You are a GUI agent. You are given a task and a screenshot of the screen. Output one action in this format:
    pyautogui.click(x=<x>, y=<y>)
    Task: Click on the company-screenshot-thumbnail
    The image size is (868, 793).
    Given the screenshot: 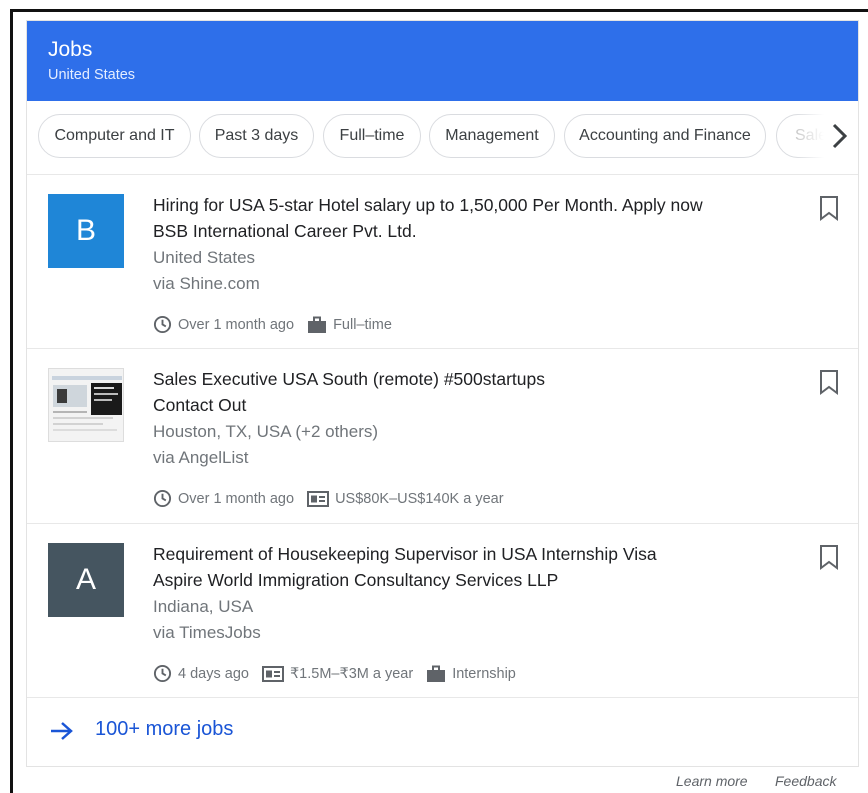 What is the action you would take?
    pyautogui.click(x=86, y=405)
    